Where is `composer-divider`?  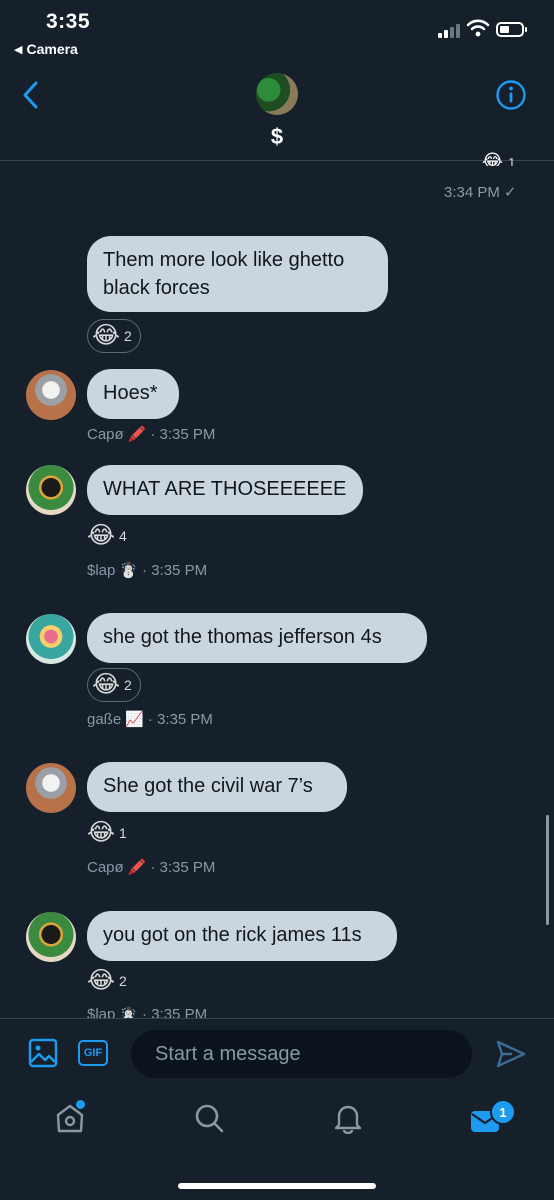 composer-divider is located at coordinates (277, 1018).